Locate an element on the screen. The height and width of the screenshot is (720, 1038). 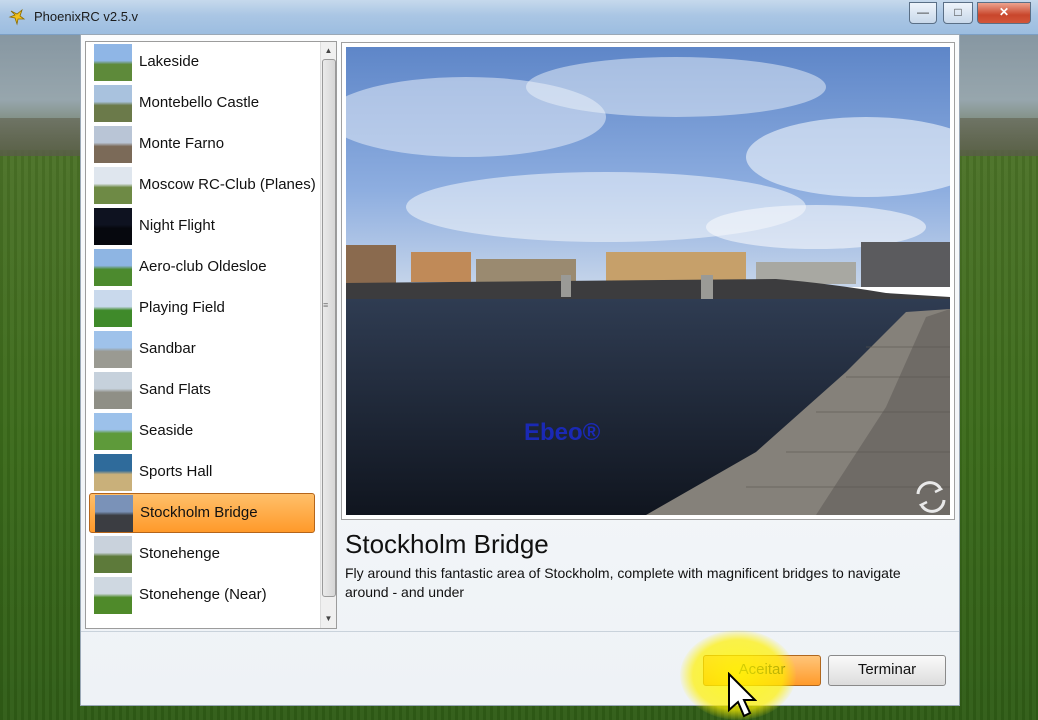
scene-list-item: Seaside is located at coordinates (199, 431).